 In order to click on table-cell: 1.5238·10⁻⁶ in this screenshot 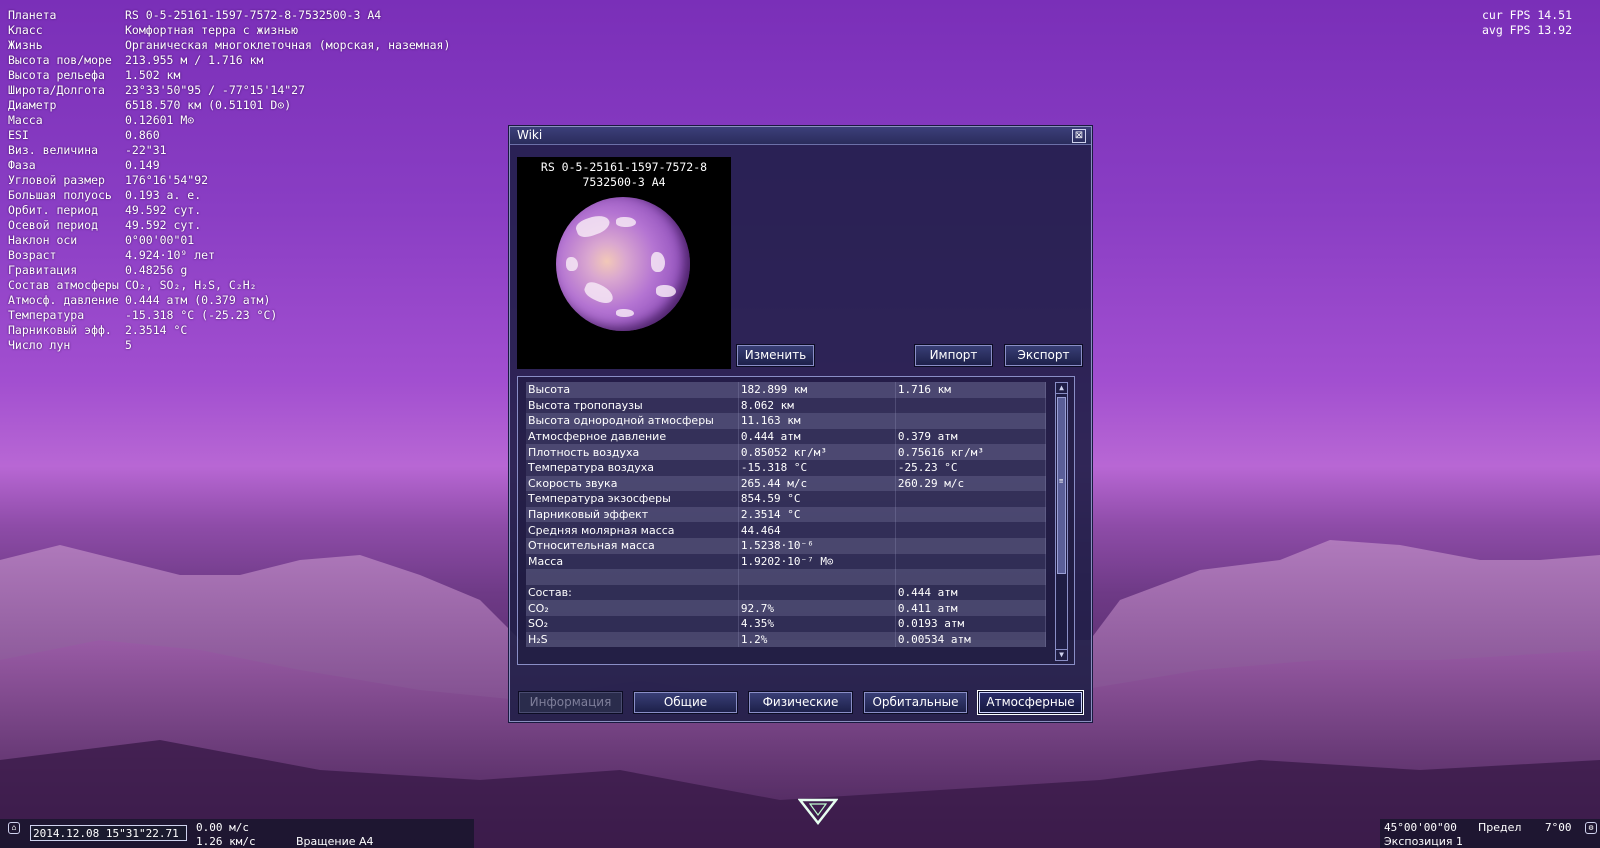, I will do `click(817, 545)`.